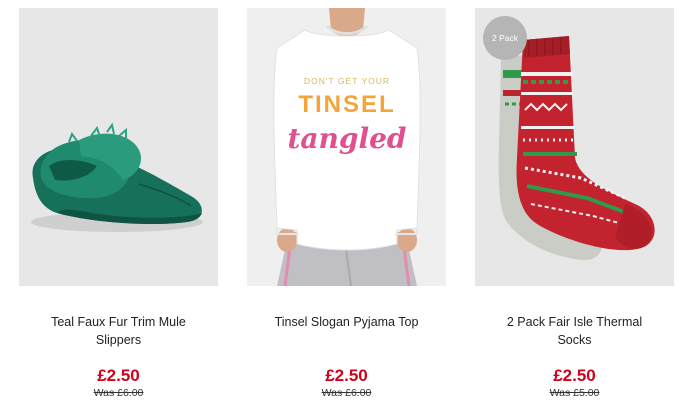 This screenshot has height=400, width=684. I want to click on product-title: Teal Faux Fur Trim Mule Slippers, so click(118, 331).